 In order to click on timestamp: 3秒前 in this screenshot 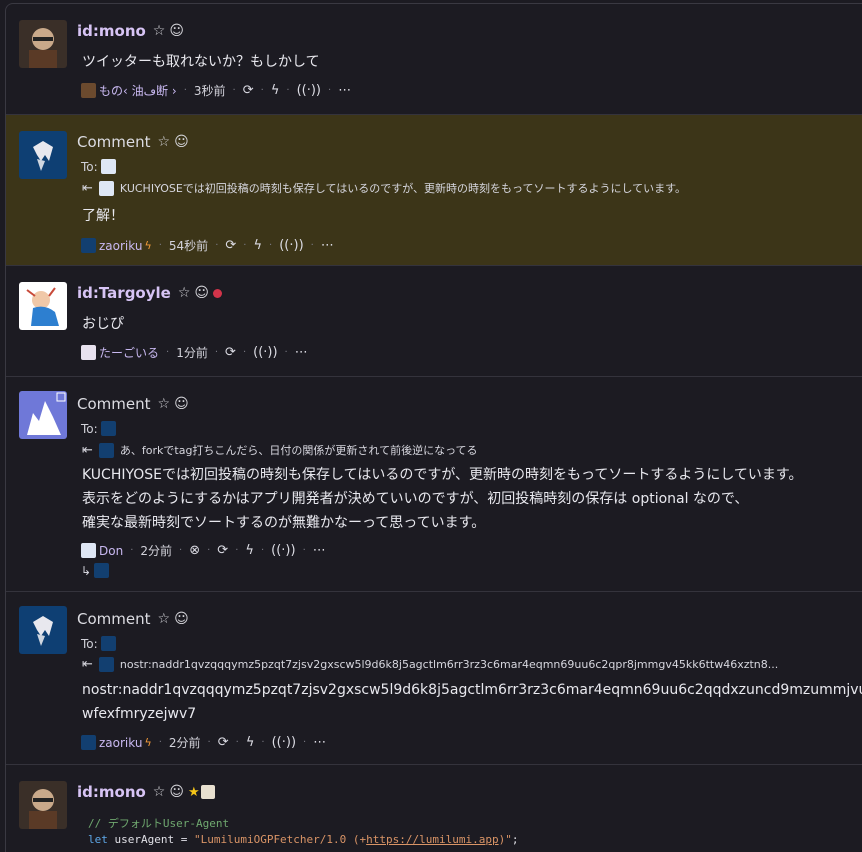, I will do `click(210, 90)`.